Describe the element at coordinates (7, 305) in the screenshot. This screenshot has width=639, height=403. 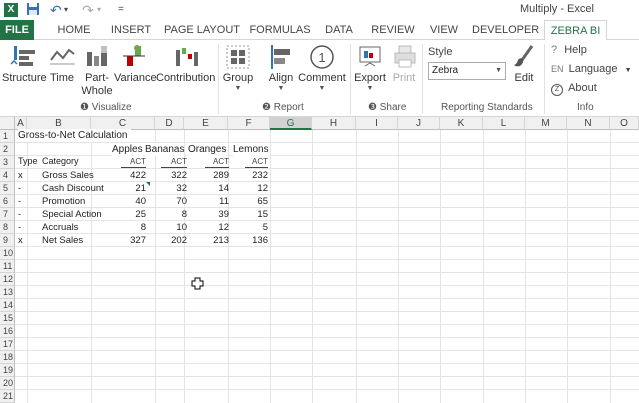
I see `row-header: 14` at that location.